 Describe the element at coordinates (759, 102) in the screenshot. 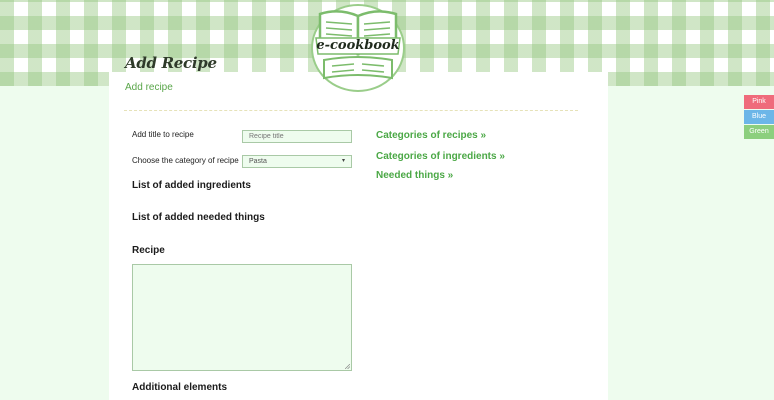

I see `theme-pink-button: Pink` at that location.